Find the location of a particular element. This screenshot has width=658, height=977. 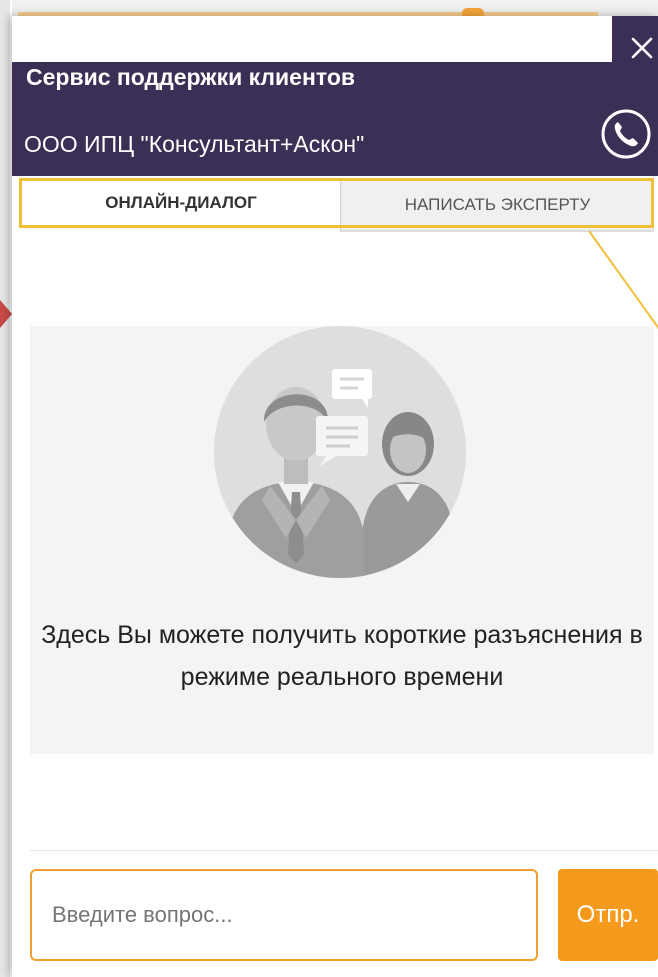

send-button: Отпр. is located at coordinates (608, 915).